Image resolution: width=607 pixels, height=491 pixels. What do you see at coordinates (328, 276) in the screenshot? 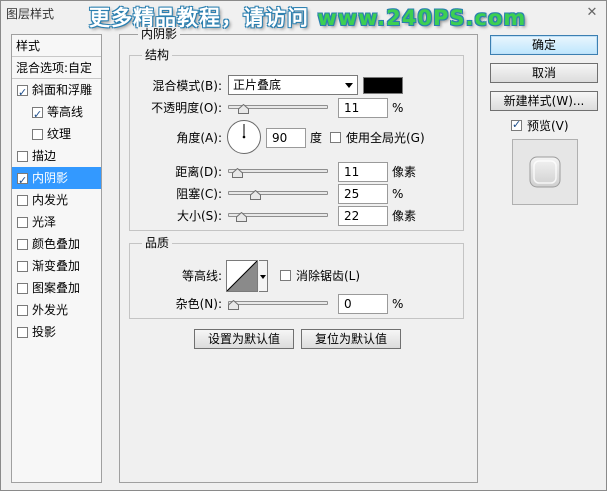
I see `antialias-label: 消除锯齿(L)` at bounding box center [328, 276].